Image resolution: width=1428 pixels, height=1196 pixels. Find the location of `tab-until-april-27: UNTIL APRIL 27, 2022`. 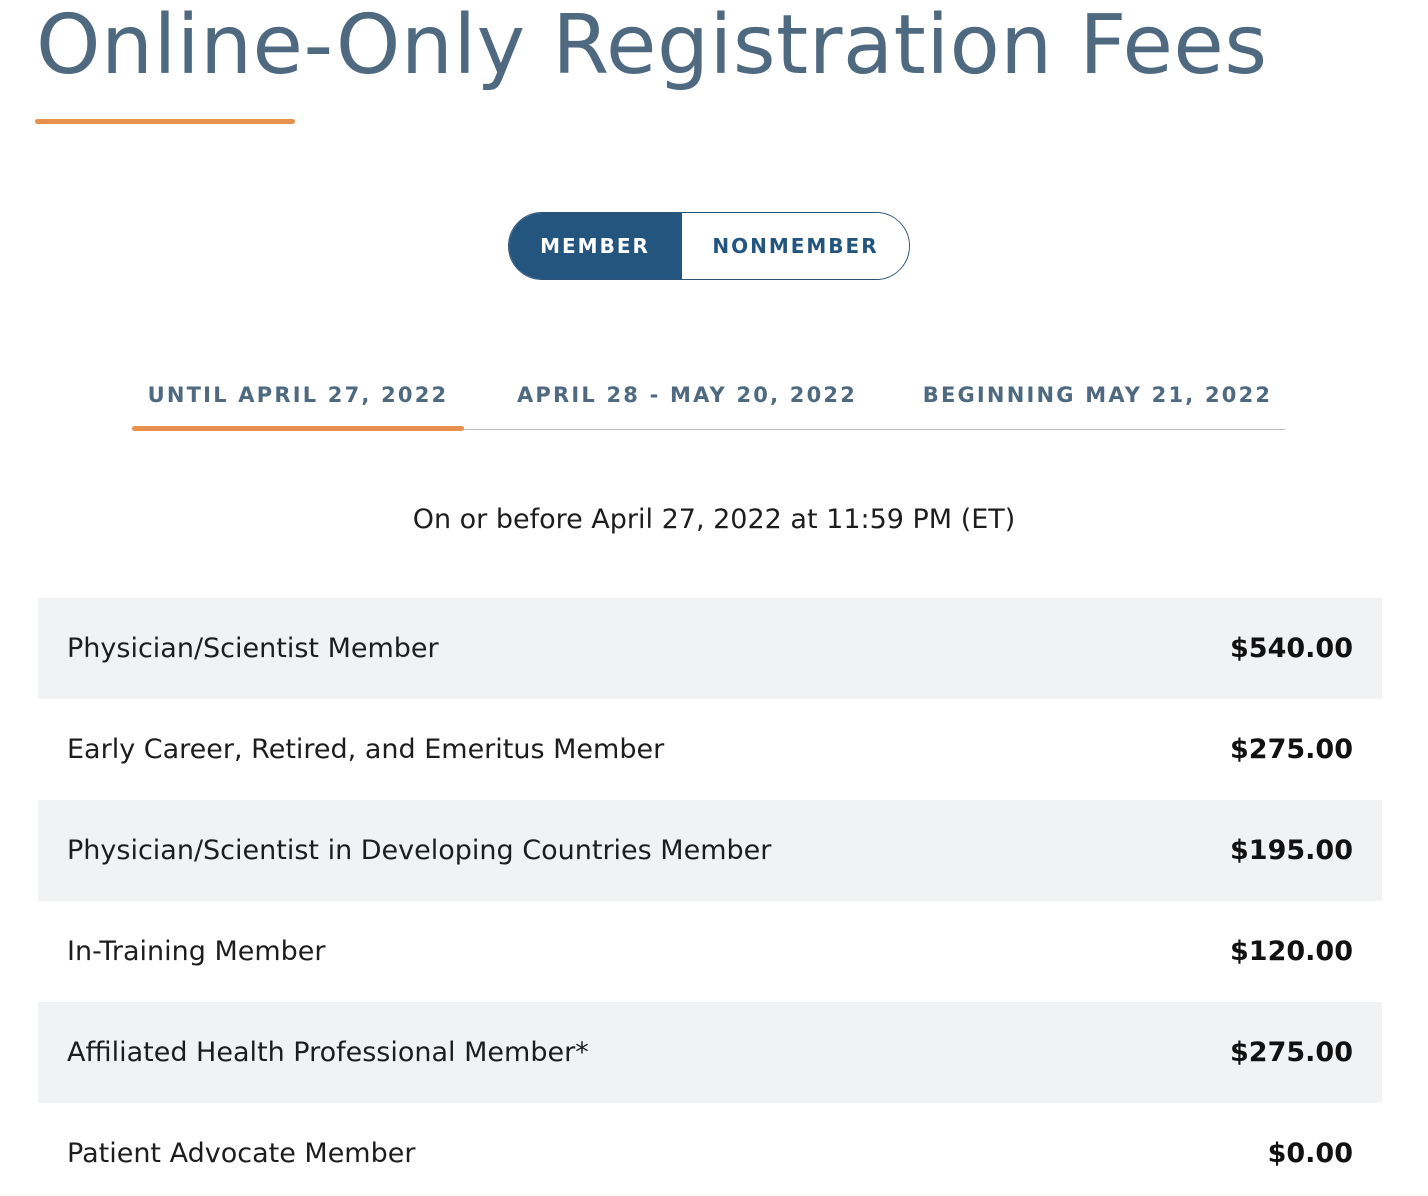

tab-until-april-27: UNTIL APRIL 27, 2022 is located at coordinates (298, 395).